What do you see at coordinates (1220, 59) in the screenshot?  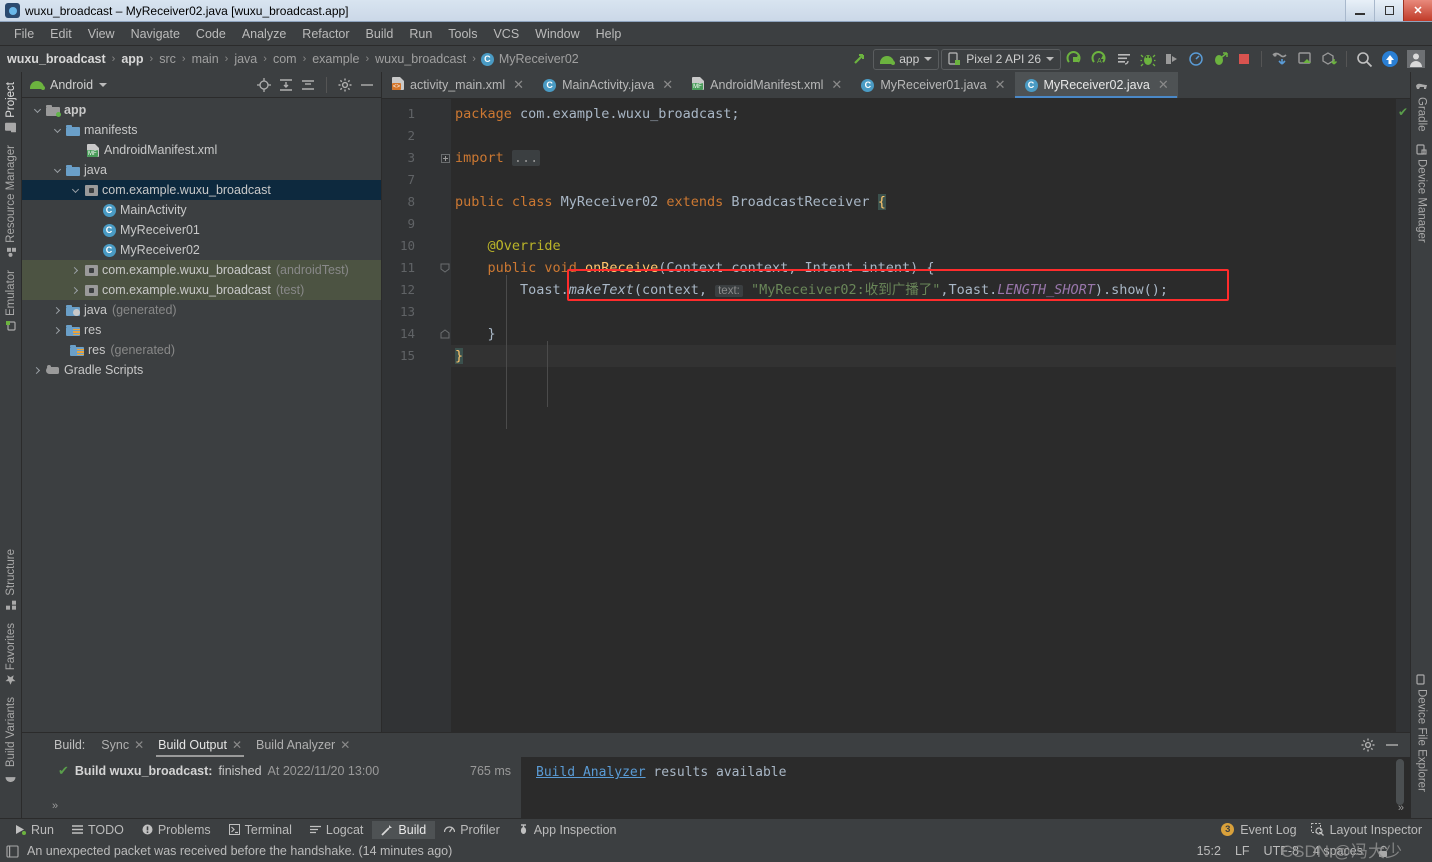 I see `run-anything-icon` at bounding box center [1220, 59].